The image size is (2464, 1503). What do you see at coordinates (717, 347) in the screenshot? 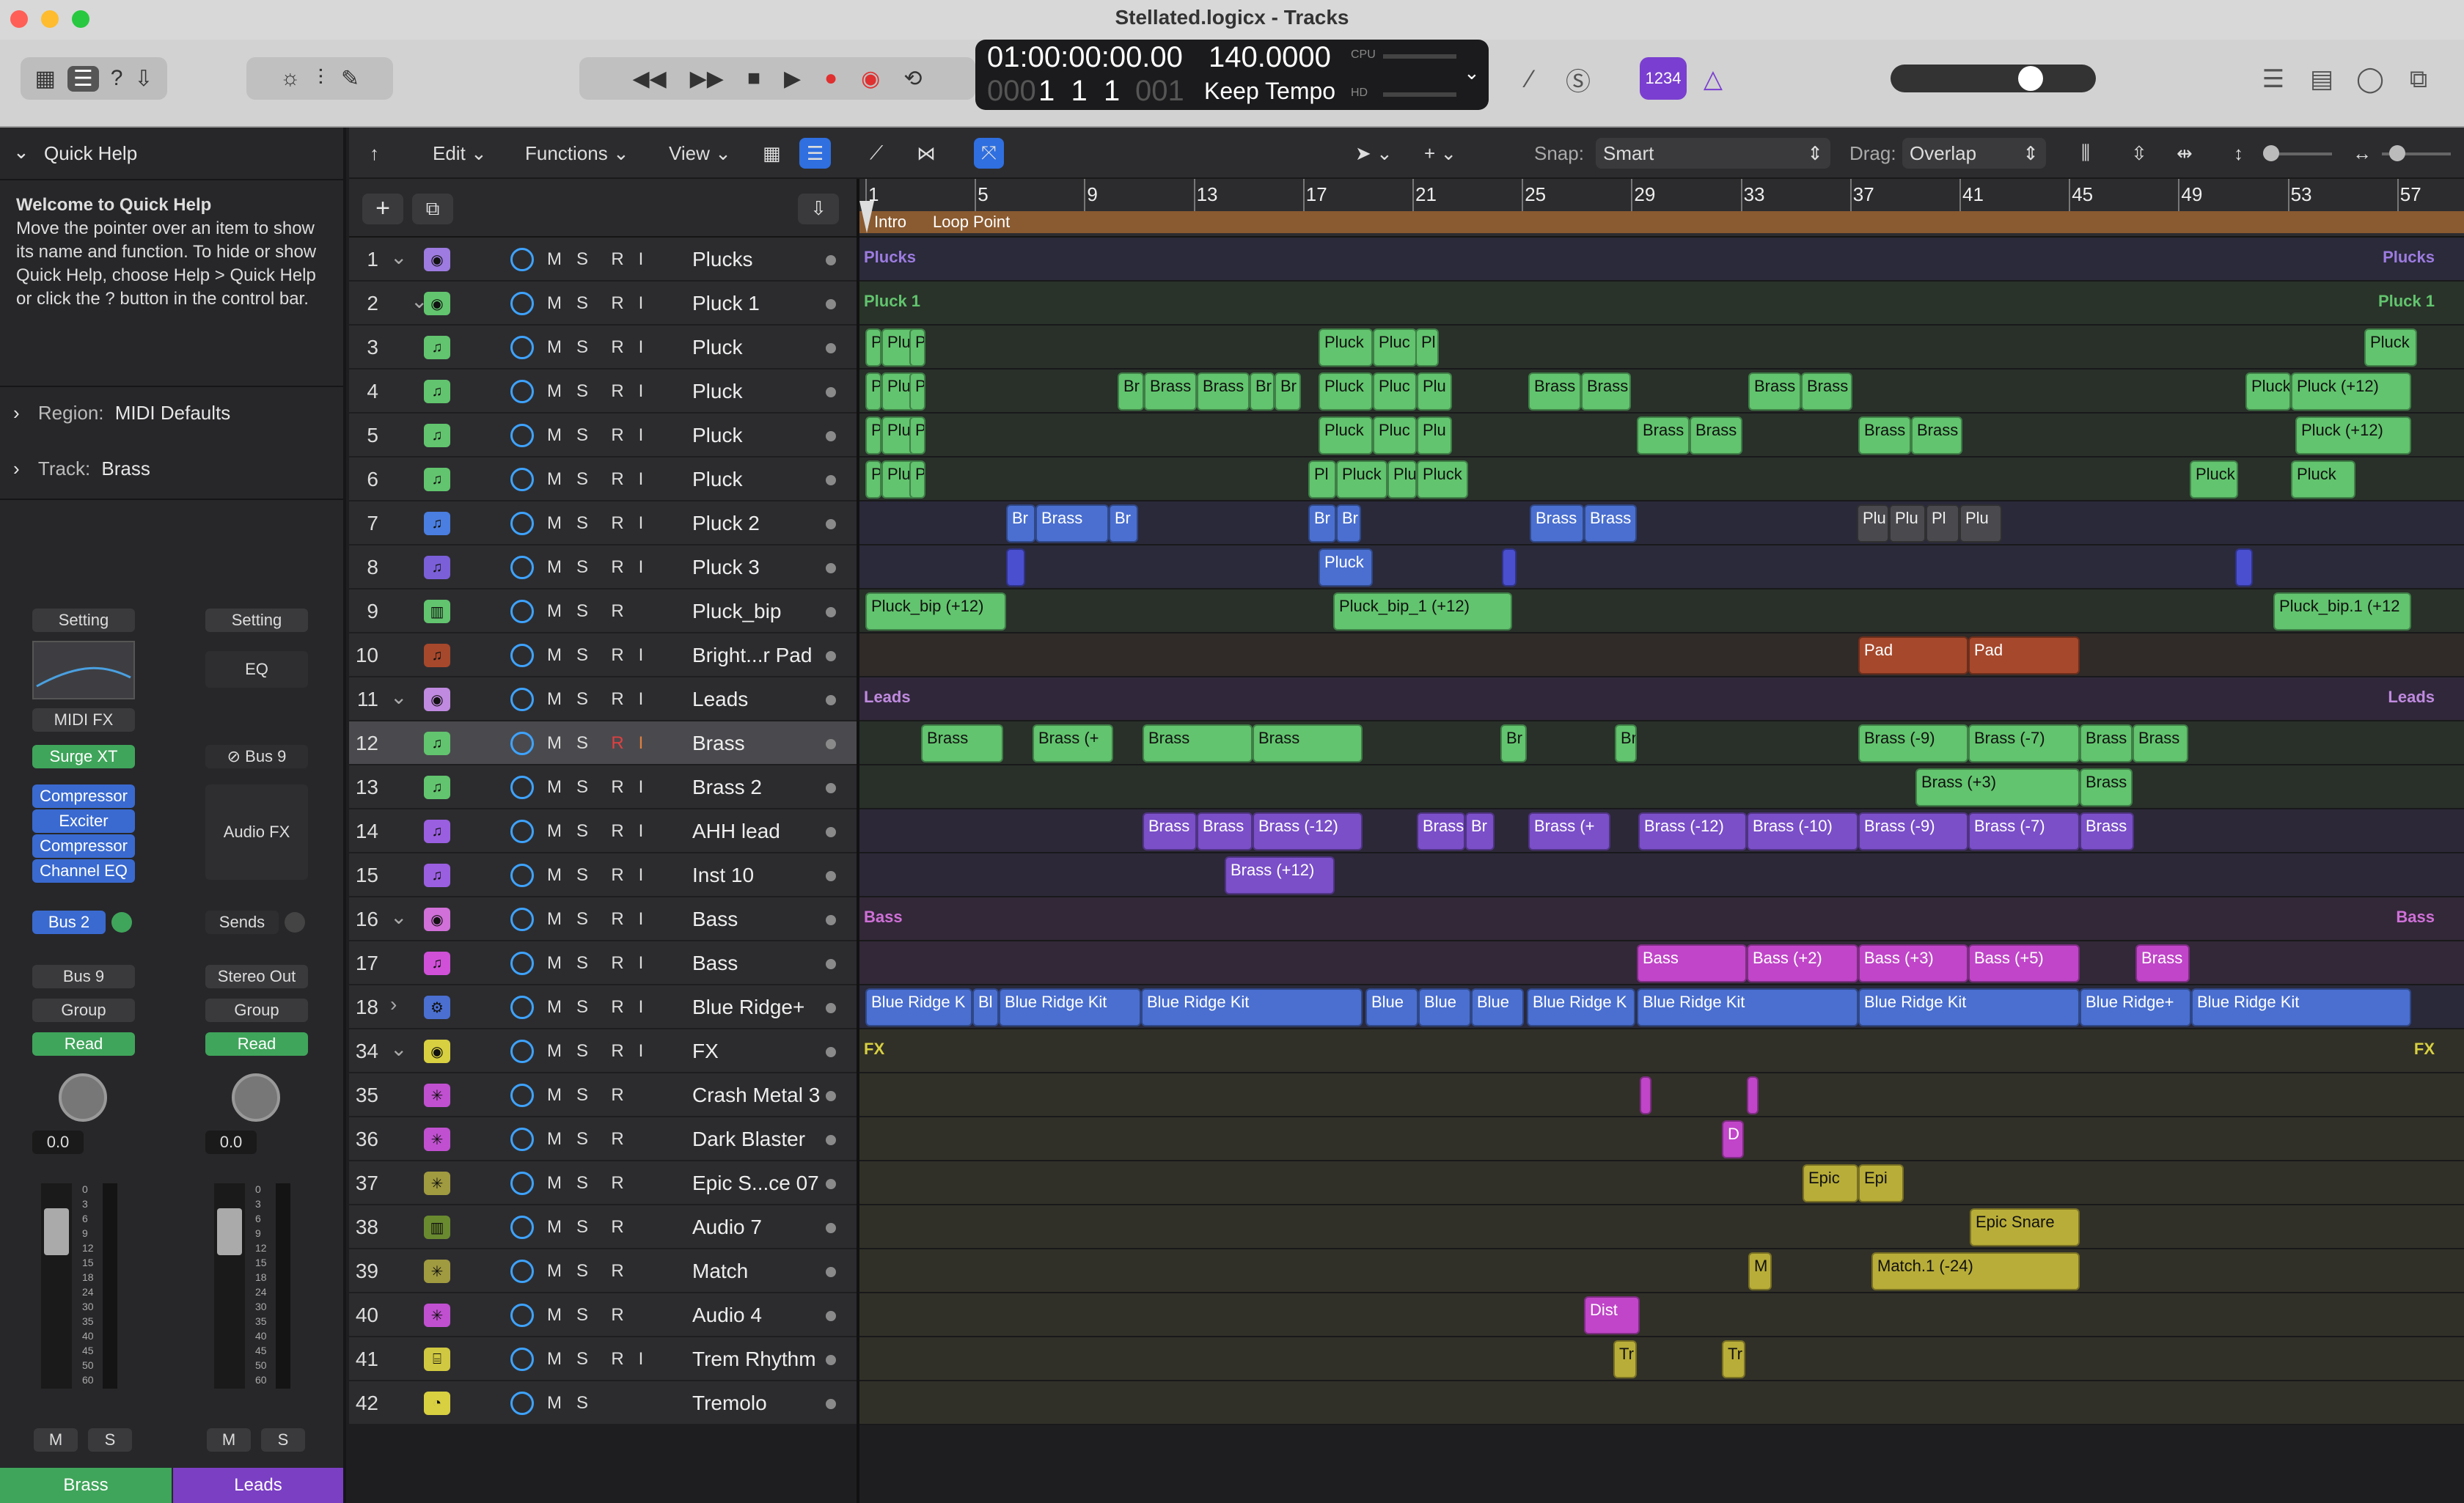
I see `track-name: Pluck` at bounding box center [717, 347].